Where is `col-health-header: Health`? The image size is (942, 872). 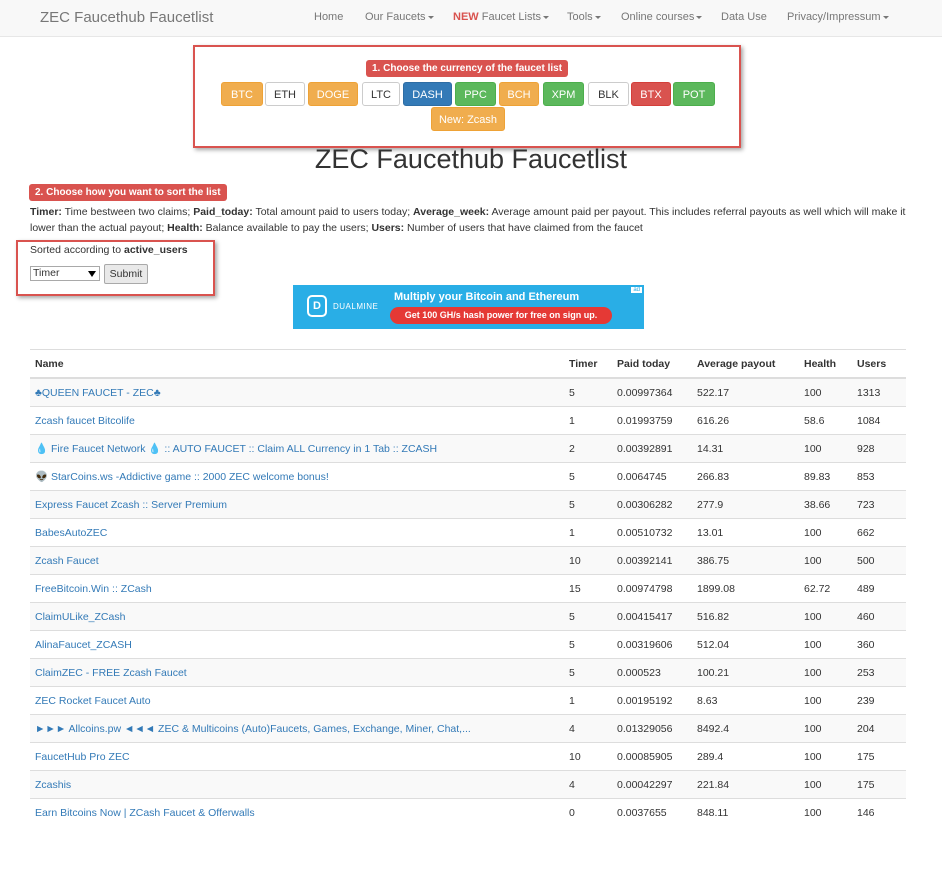
col-health-header: Health is located at coordinates (825, 364).